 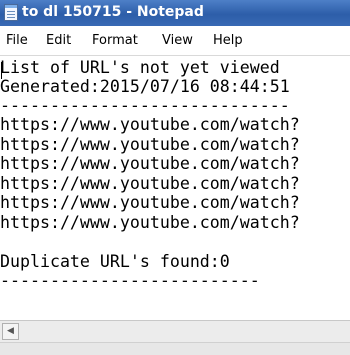 What do you see at coordinates (145, 86) in the screenshot?
I see `text-line: Generated:2015/07/16 08:44:51` at bounding box center [145, 86].